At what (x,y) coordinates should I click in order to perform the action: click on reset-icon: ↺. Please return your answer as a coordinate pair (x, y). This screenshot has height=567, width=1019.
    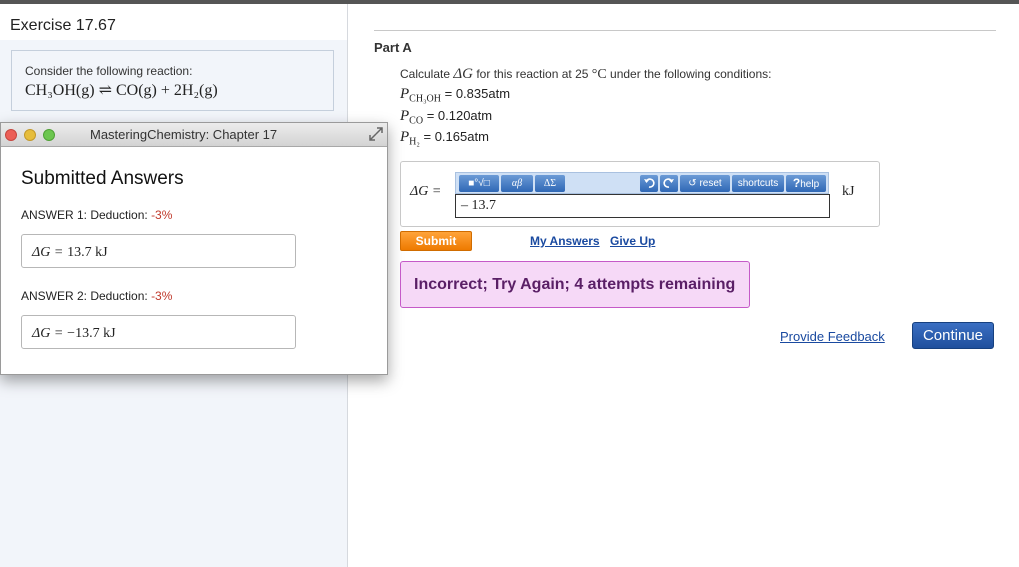
    Looking at the image, I should click on (694, 183).